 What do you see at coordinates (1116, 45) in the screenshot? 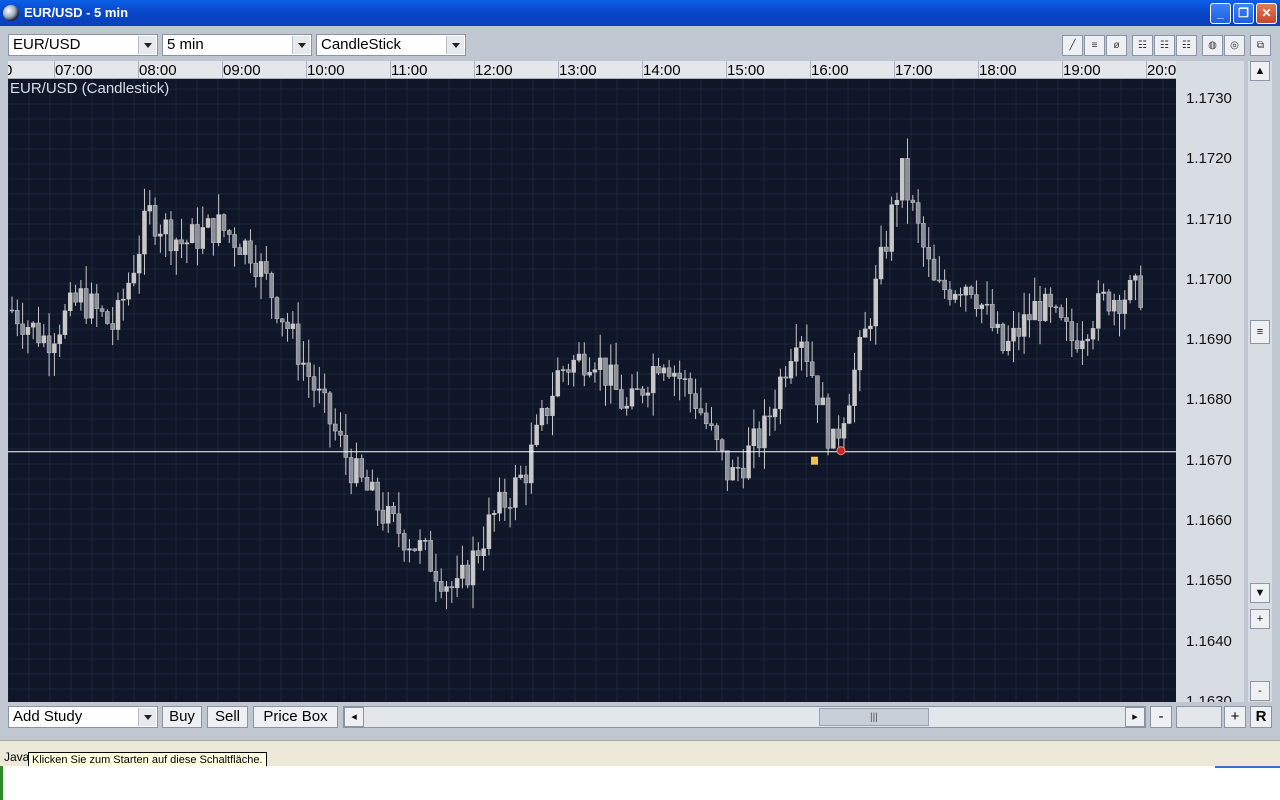
I see `eraser-tool-icon: ø` at bounding box center [1116, 45].